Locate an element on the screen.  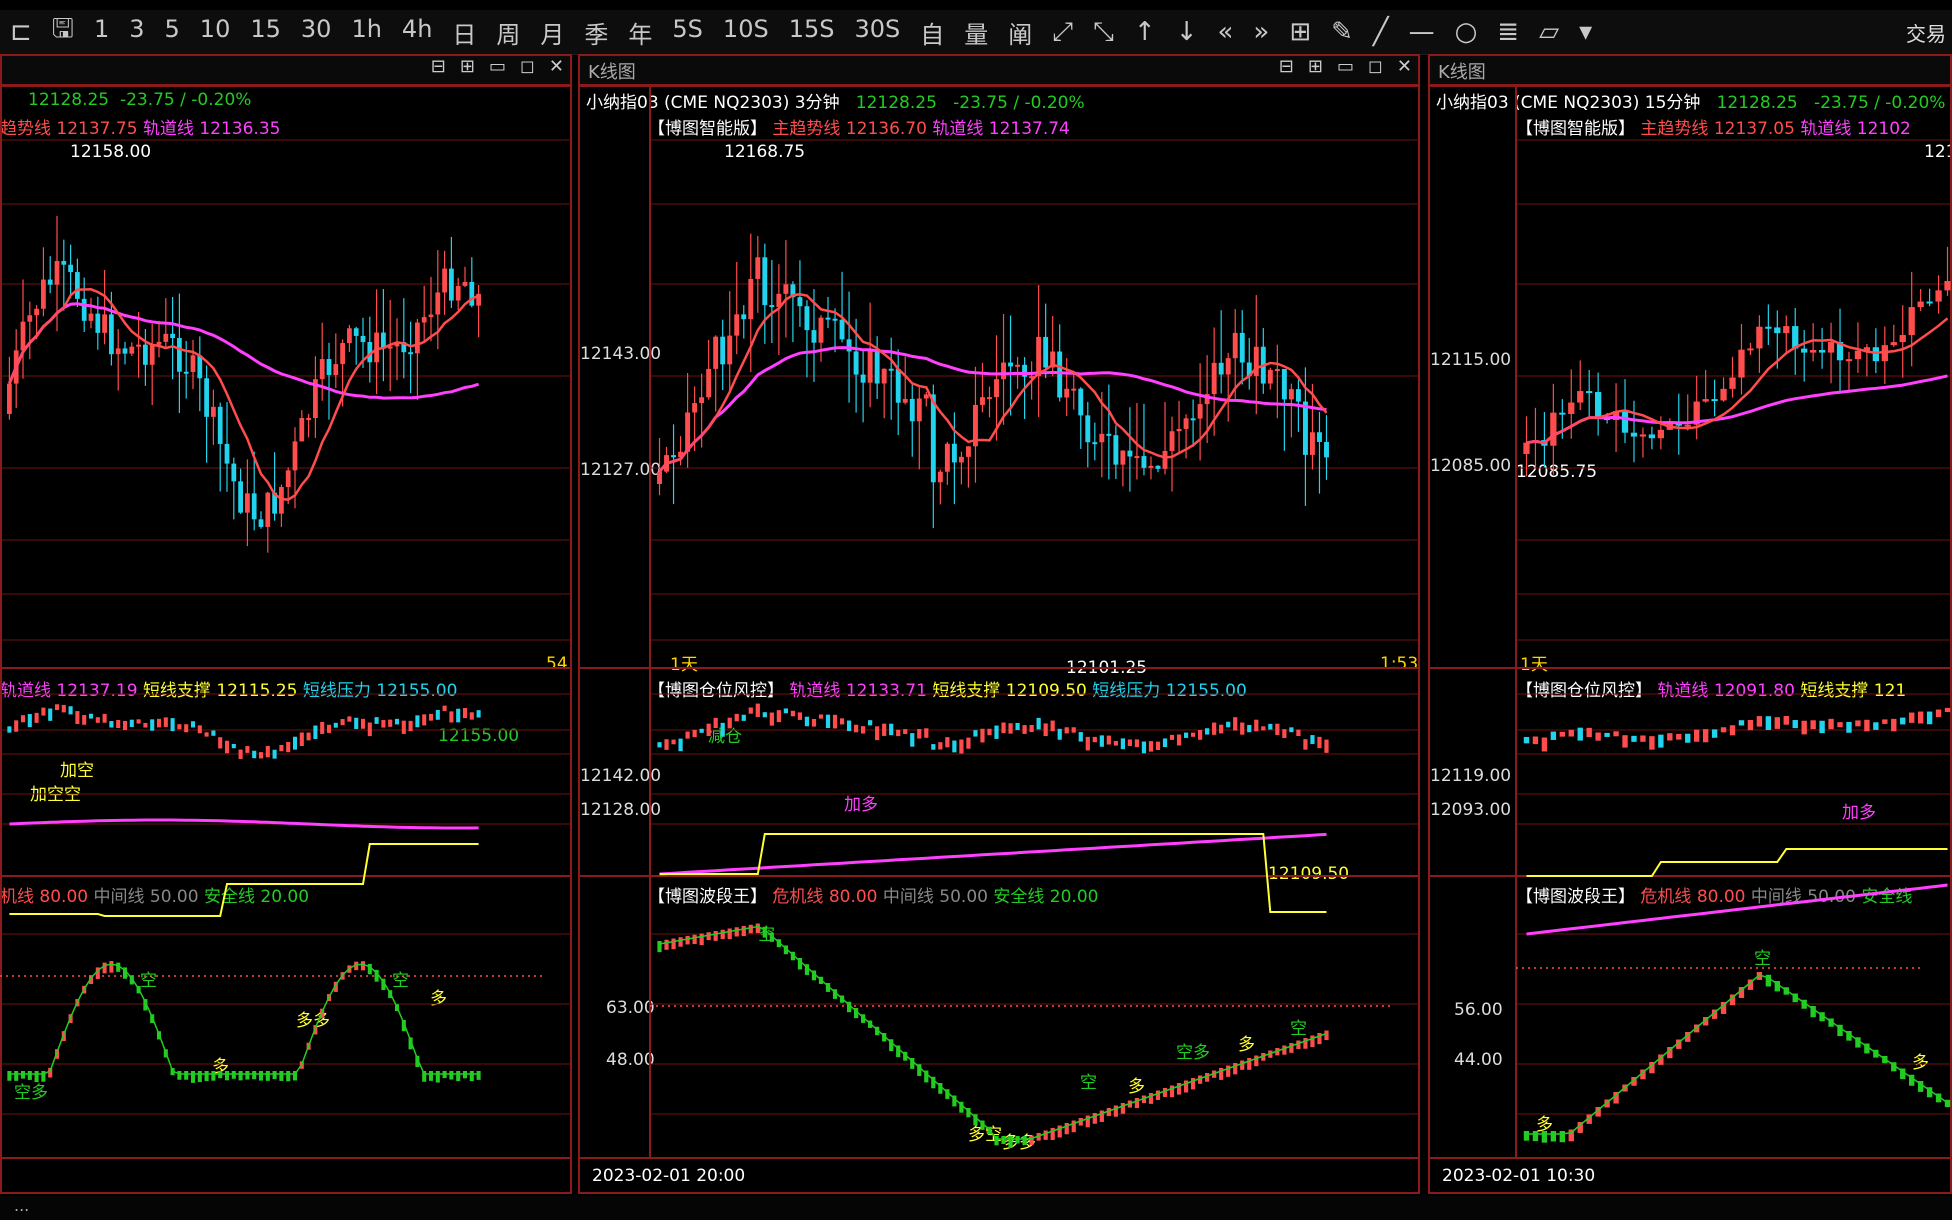
expand-icon: ⤢ is located at coordinates (1062, 32).